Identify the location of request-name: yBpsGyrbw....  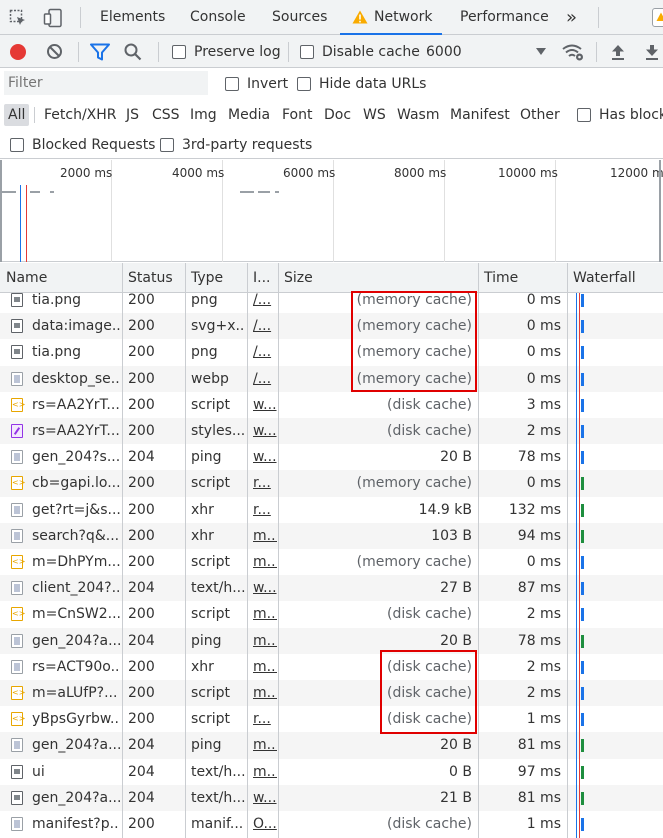
(76, 719).